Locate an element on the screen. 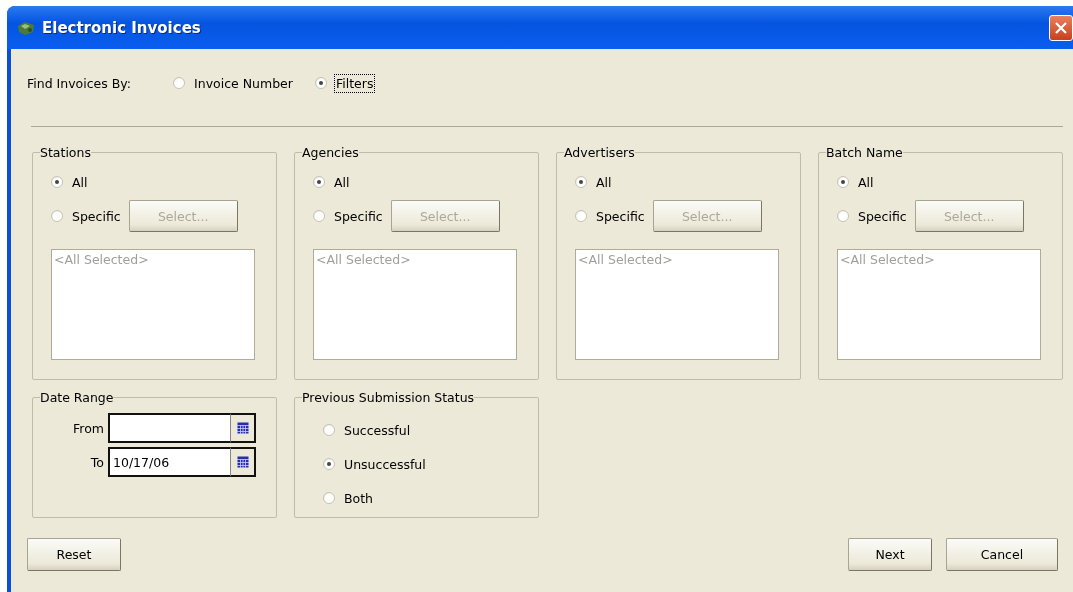 The image size is (1073, 592). radio-option: Invoice Number is located at coordinates (234, 83).